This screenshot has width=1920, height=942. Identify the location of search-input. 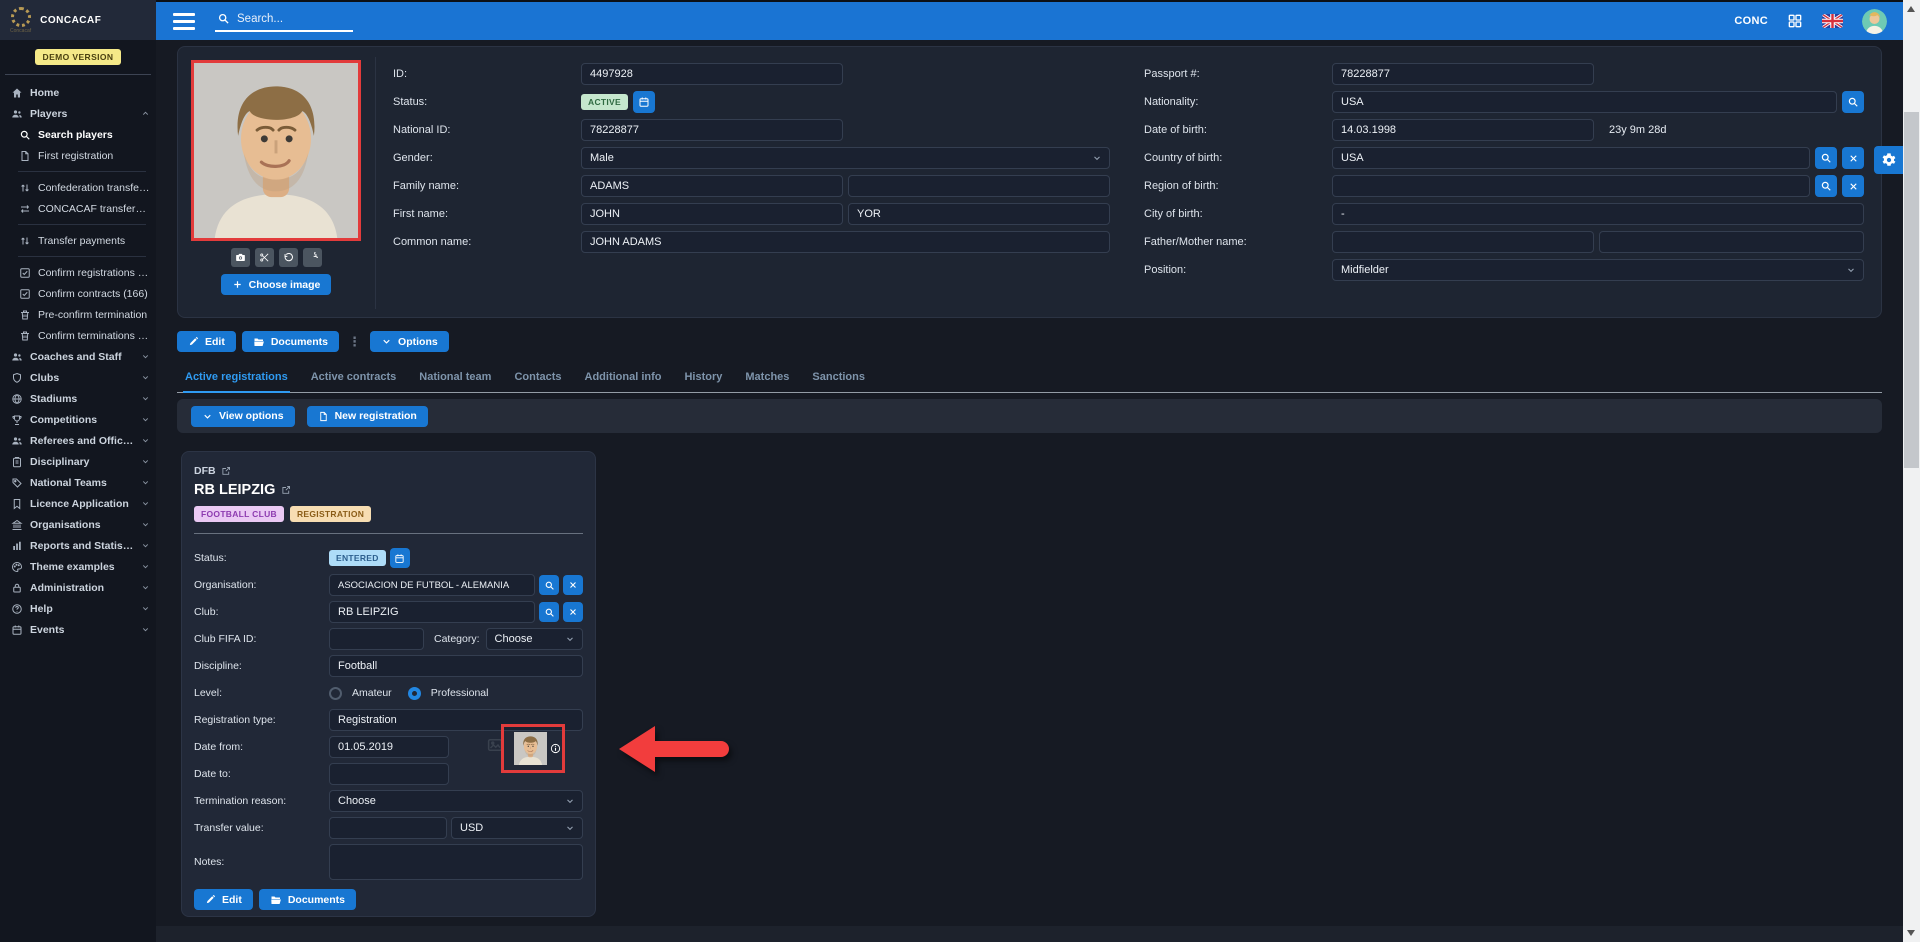
(287, 18).